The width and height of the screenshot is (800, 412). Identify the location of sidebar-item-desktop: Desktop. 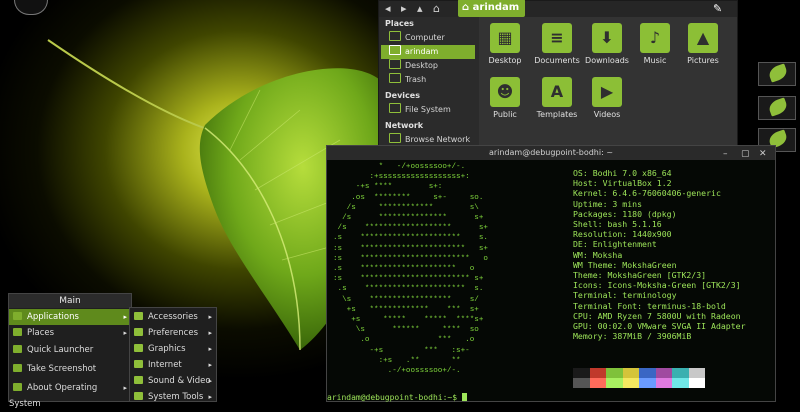
(428, 66).